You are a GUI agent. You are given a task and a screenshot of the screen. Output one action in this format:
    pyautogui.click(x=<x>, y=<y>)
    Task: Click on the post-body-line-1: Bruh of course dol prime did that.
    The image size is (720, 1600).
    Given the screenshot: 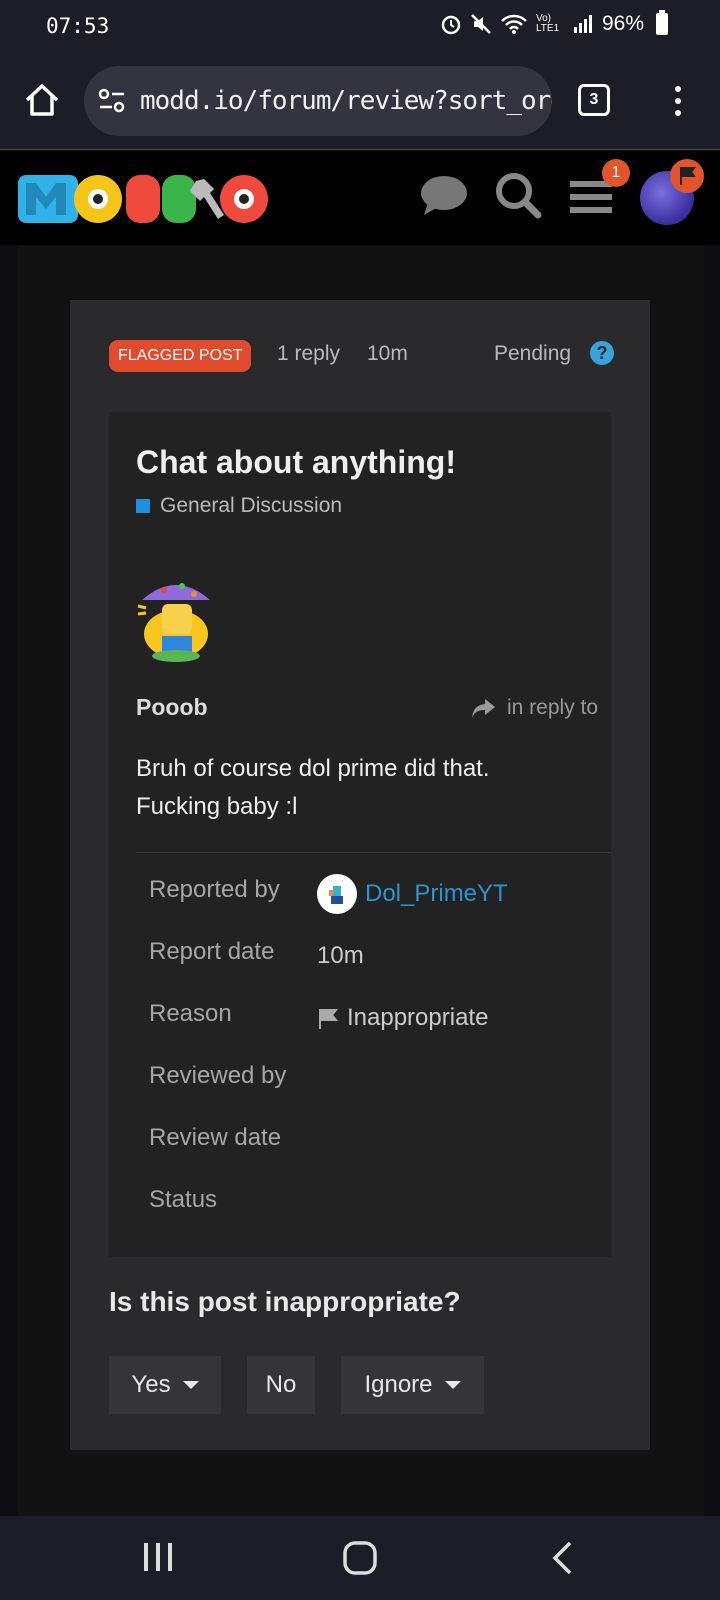 What is the action you would take?
    pyautogui.click(x=313, y=768)
    